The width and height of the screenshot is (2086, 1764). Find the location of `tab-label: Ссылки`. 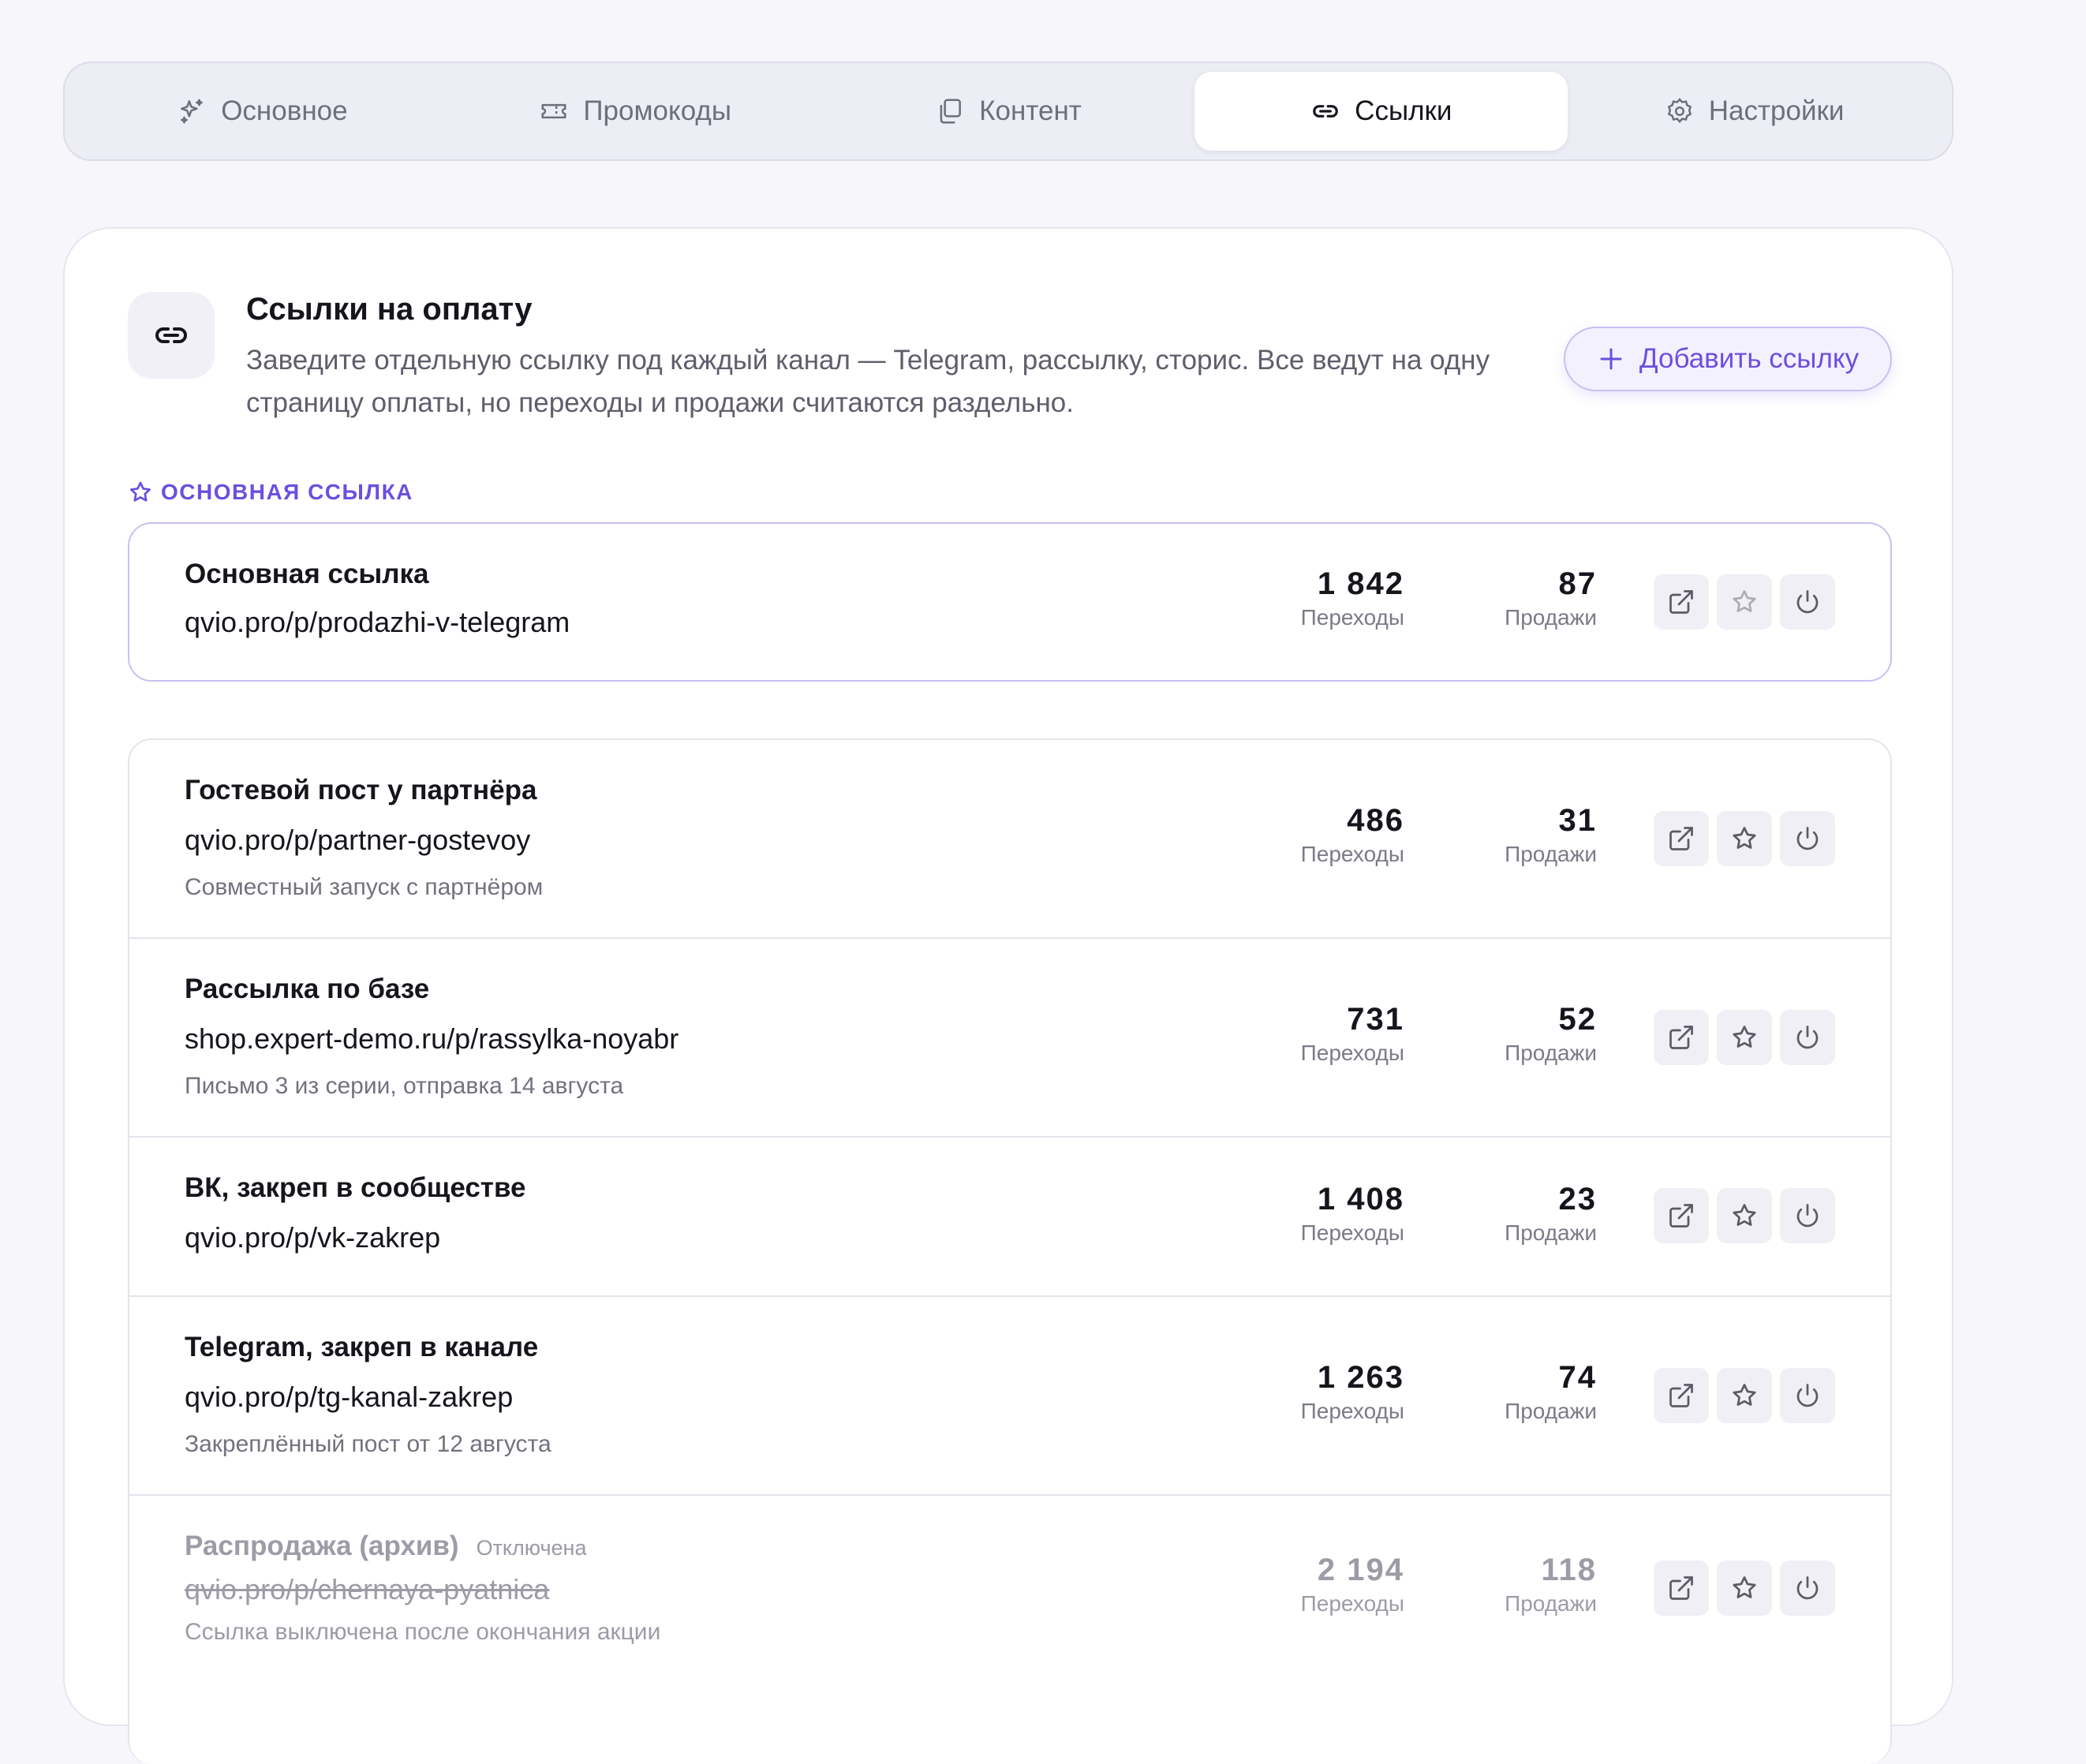

tab-label: Ссылки is located at coordinates (1404, 110).